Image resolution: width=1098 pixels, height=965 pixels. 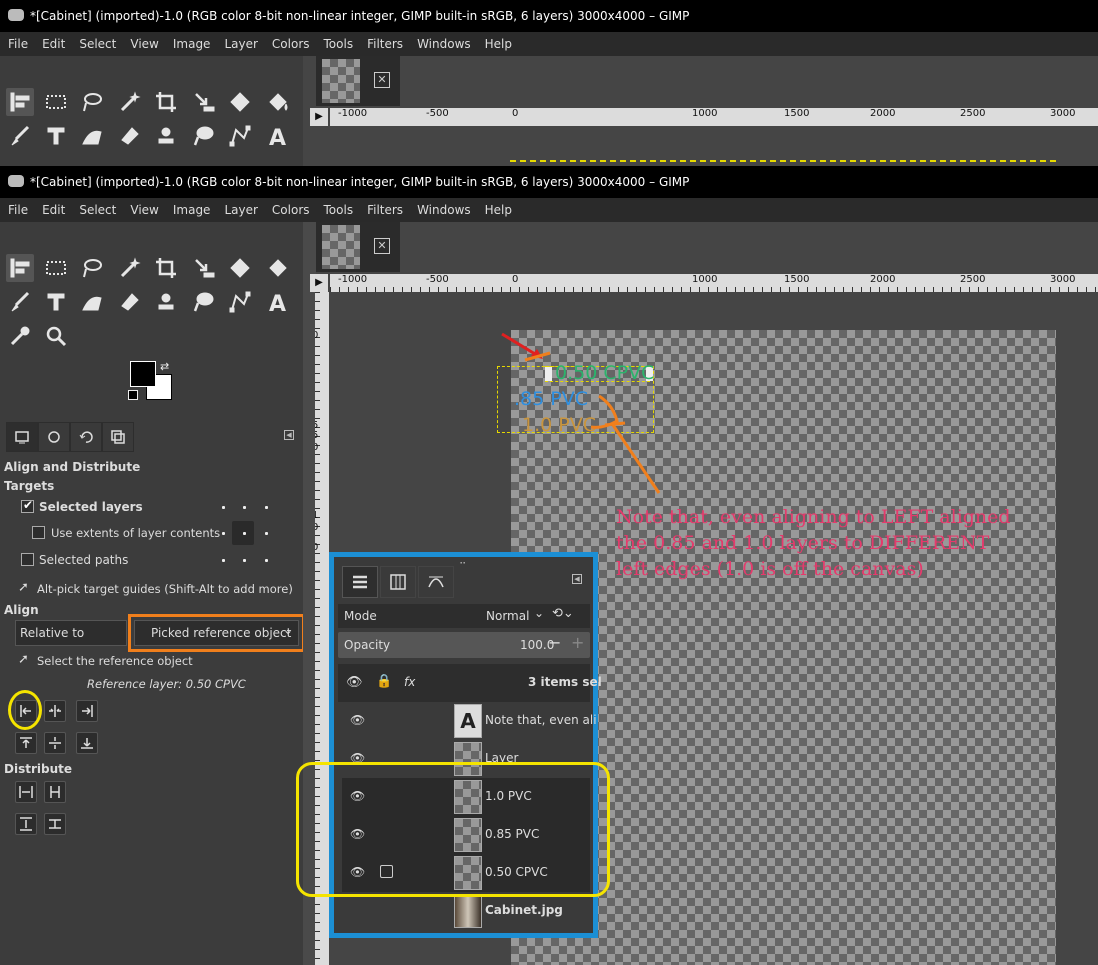 I want to click on align-center-button, so click(x=55, y=711).